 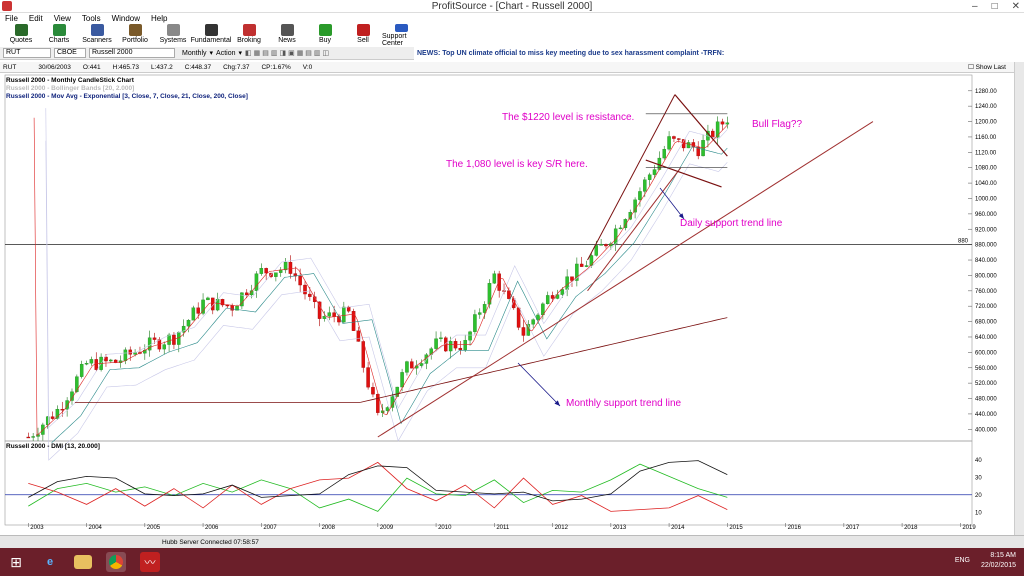 What do you see at coordinates (83, 562) in the screenshot?
I see `file-explorer-icon` at bounding box center [83, 562].